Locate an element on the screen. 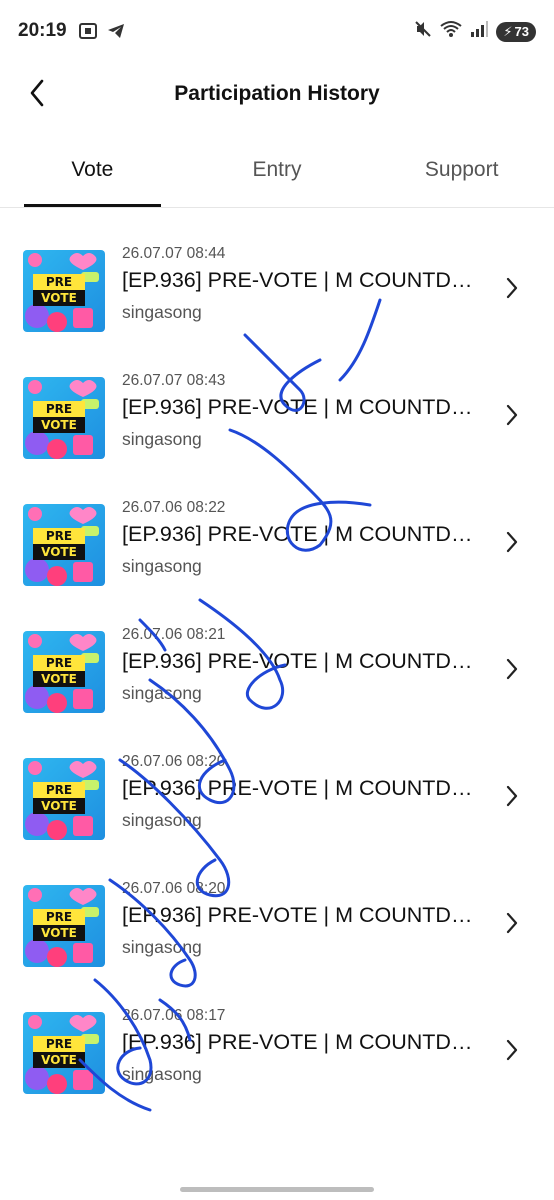 This screenshot has height=1200, width=554. battery-level: 73 is located at coordinates (521, 31).